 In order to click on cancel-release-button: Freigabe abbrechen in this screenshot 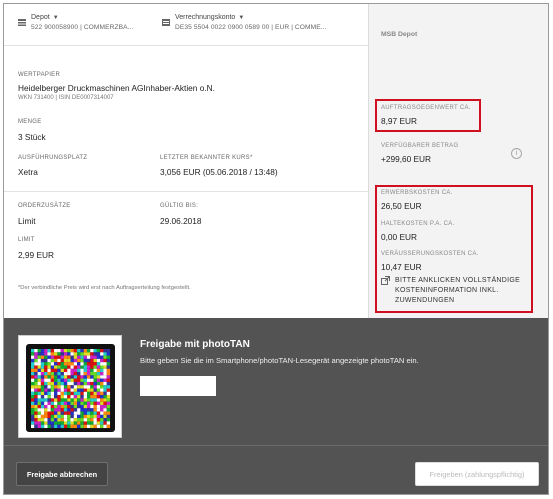, I will do `click(62, 474)`.